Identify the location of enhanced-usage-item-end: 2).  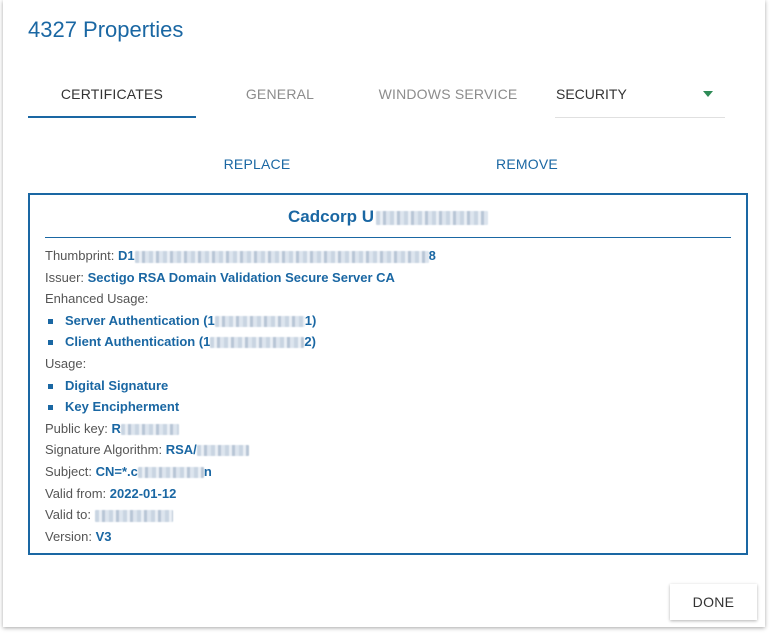
(310, 342).